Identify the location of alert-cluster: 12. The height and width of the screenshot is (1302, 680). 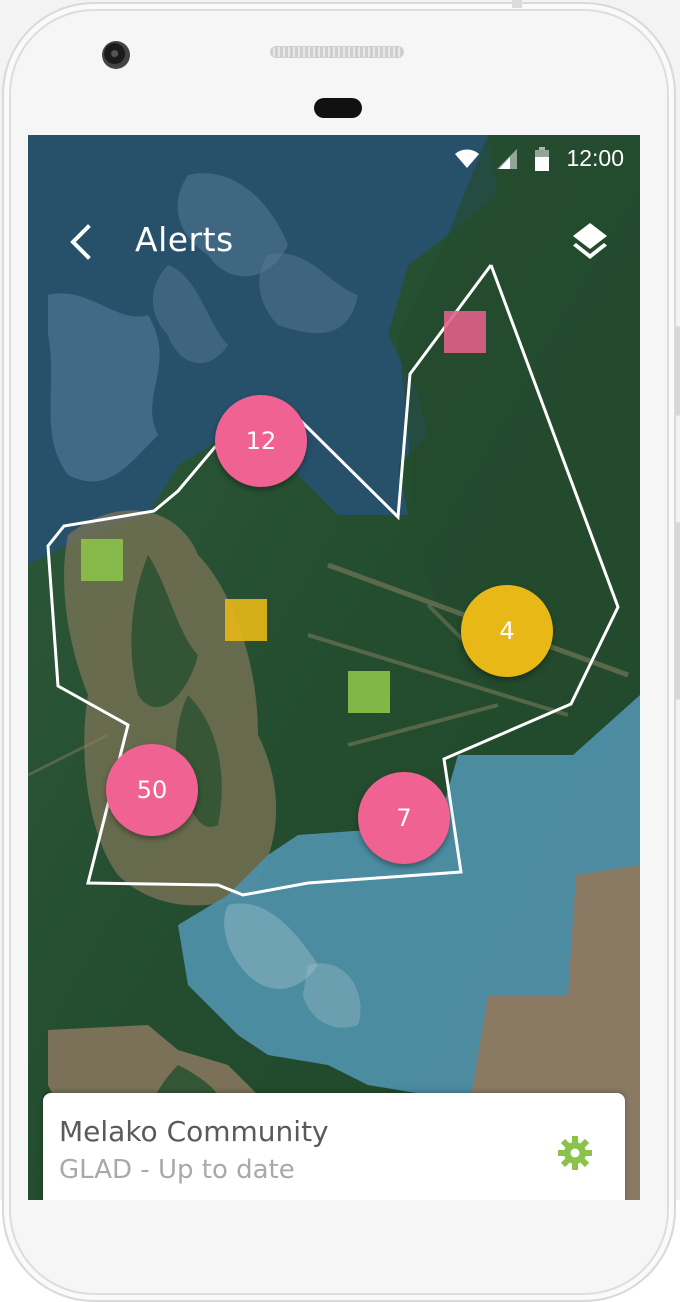
(261, 441).